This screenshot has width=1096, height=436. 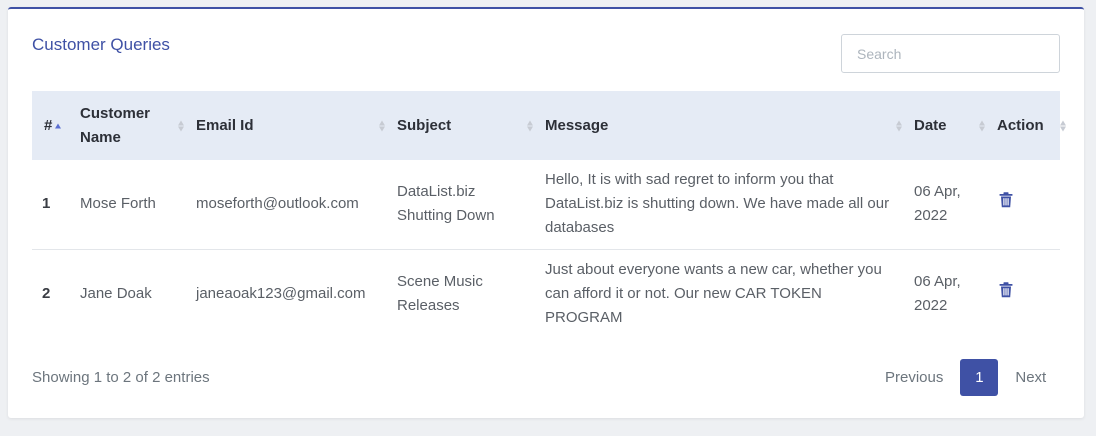 What do you see at coordinates (46, 293) in the screenshot?
I see `row-number: 2` at bounding box center [46, 293].